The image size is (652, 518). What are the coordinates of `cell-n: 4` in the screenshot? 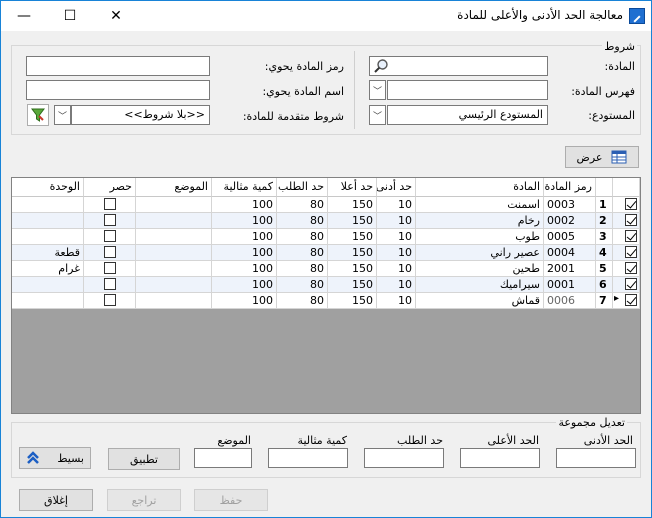 It's located at (604, 253).